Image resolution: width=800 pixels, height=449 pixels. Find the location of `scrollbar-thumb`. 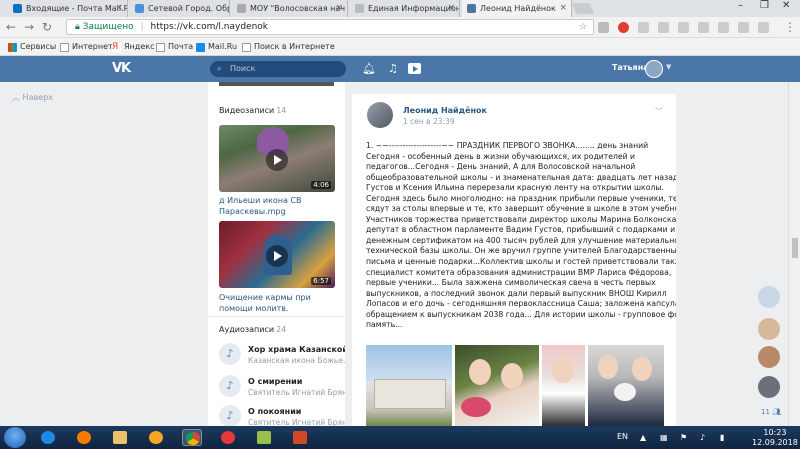

scrollbar-thumb is located at coordinates (795, 248).